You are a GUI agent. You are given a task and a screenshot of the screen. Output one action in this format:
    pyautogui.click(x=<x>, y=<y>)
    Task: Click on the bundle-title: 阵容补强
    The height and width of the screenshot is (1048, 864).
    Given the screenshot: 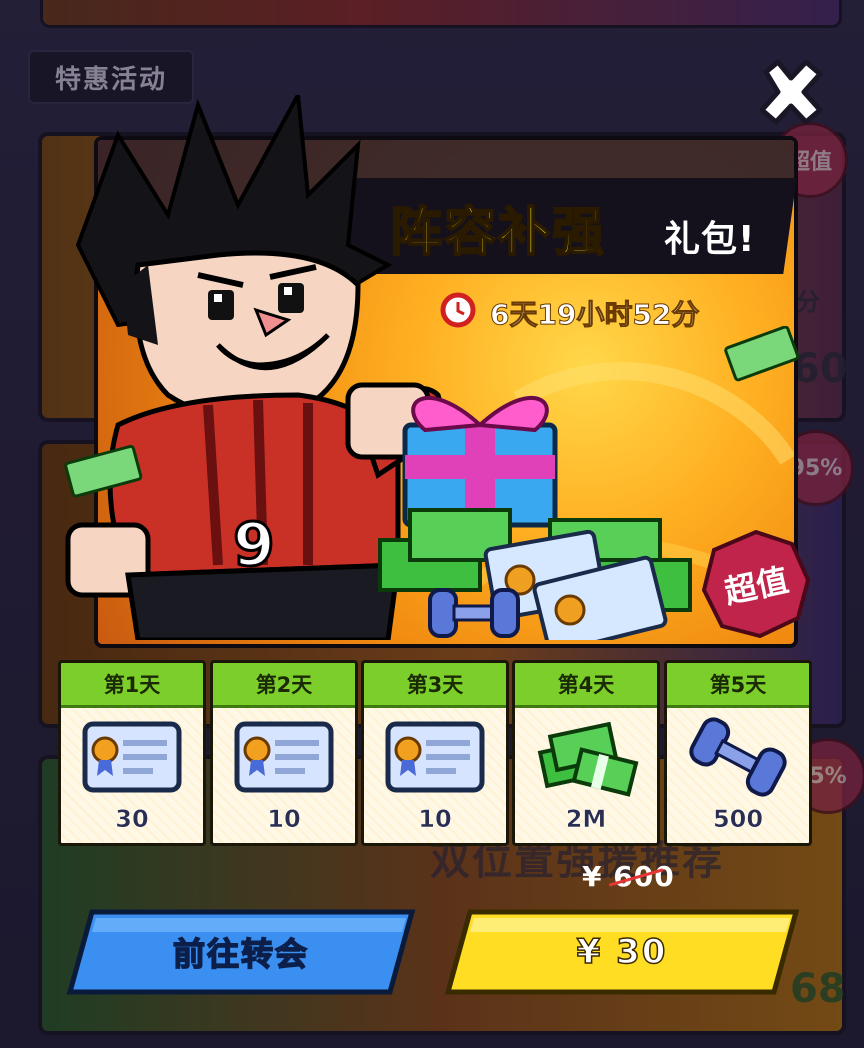 What is the action you would take?
    pyautogui.click(x=498, y=233)
    